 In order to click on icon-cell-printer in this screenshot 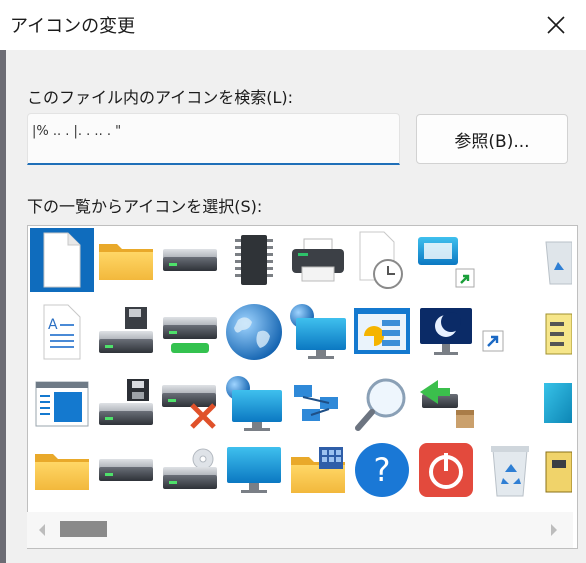, I will do `click(318, 260)`.